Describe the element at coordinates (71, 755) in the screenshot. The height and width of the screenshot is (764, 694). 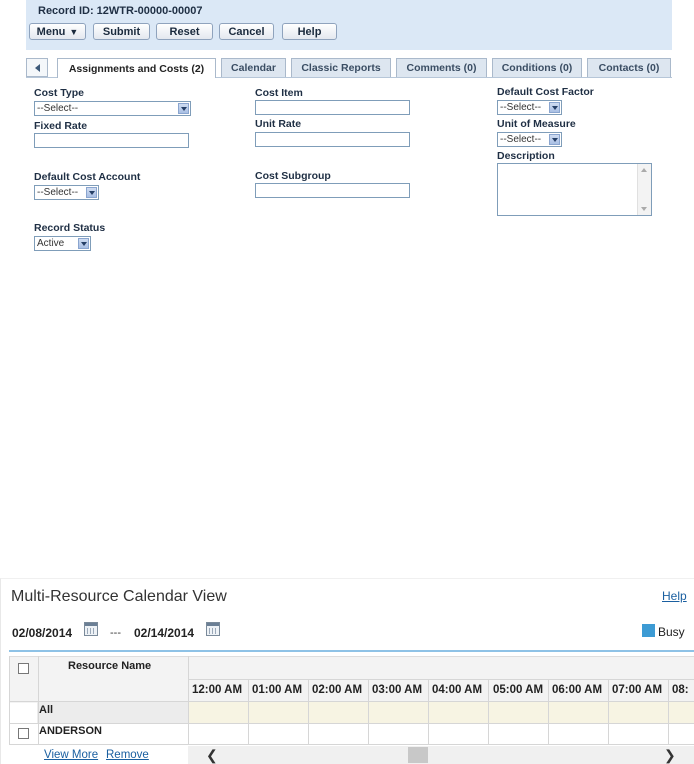
I see `view-more-link: View More` at that location.